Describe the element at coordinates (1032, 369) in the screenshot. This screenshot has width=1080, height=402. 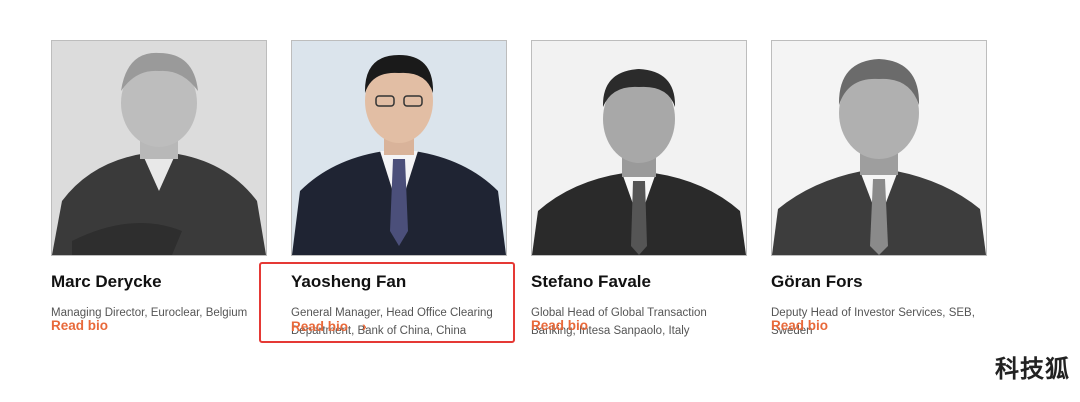
I see `watermark-logo: 科技狐` at that location.